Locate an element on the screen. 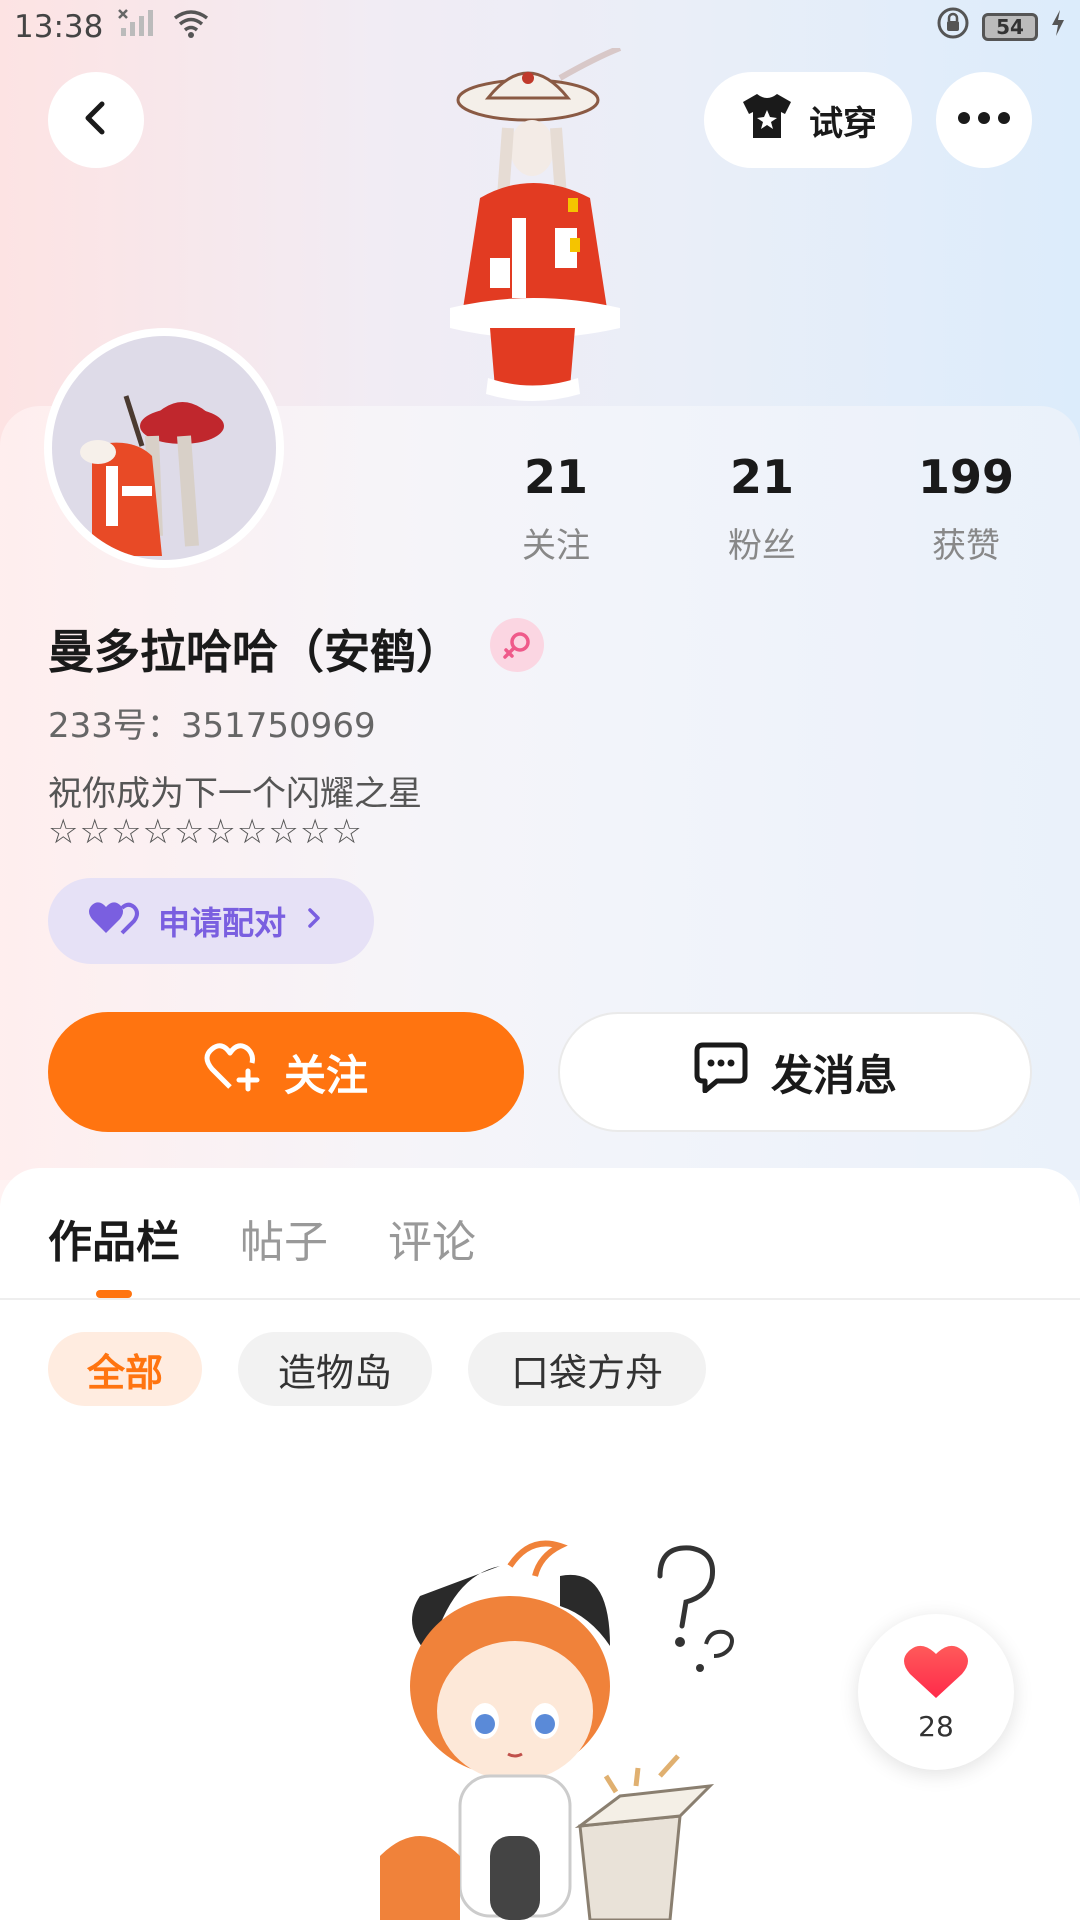 The width and height of the screenshot is (1080, 1920). like-count: 28 is located at coordinates (936, 1726).